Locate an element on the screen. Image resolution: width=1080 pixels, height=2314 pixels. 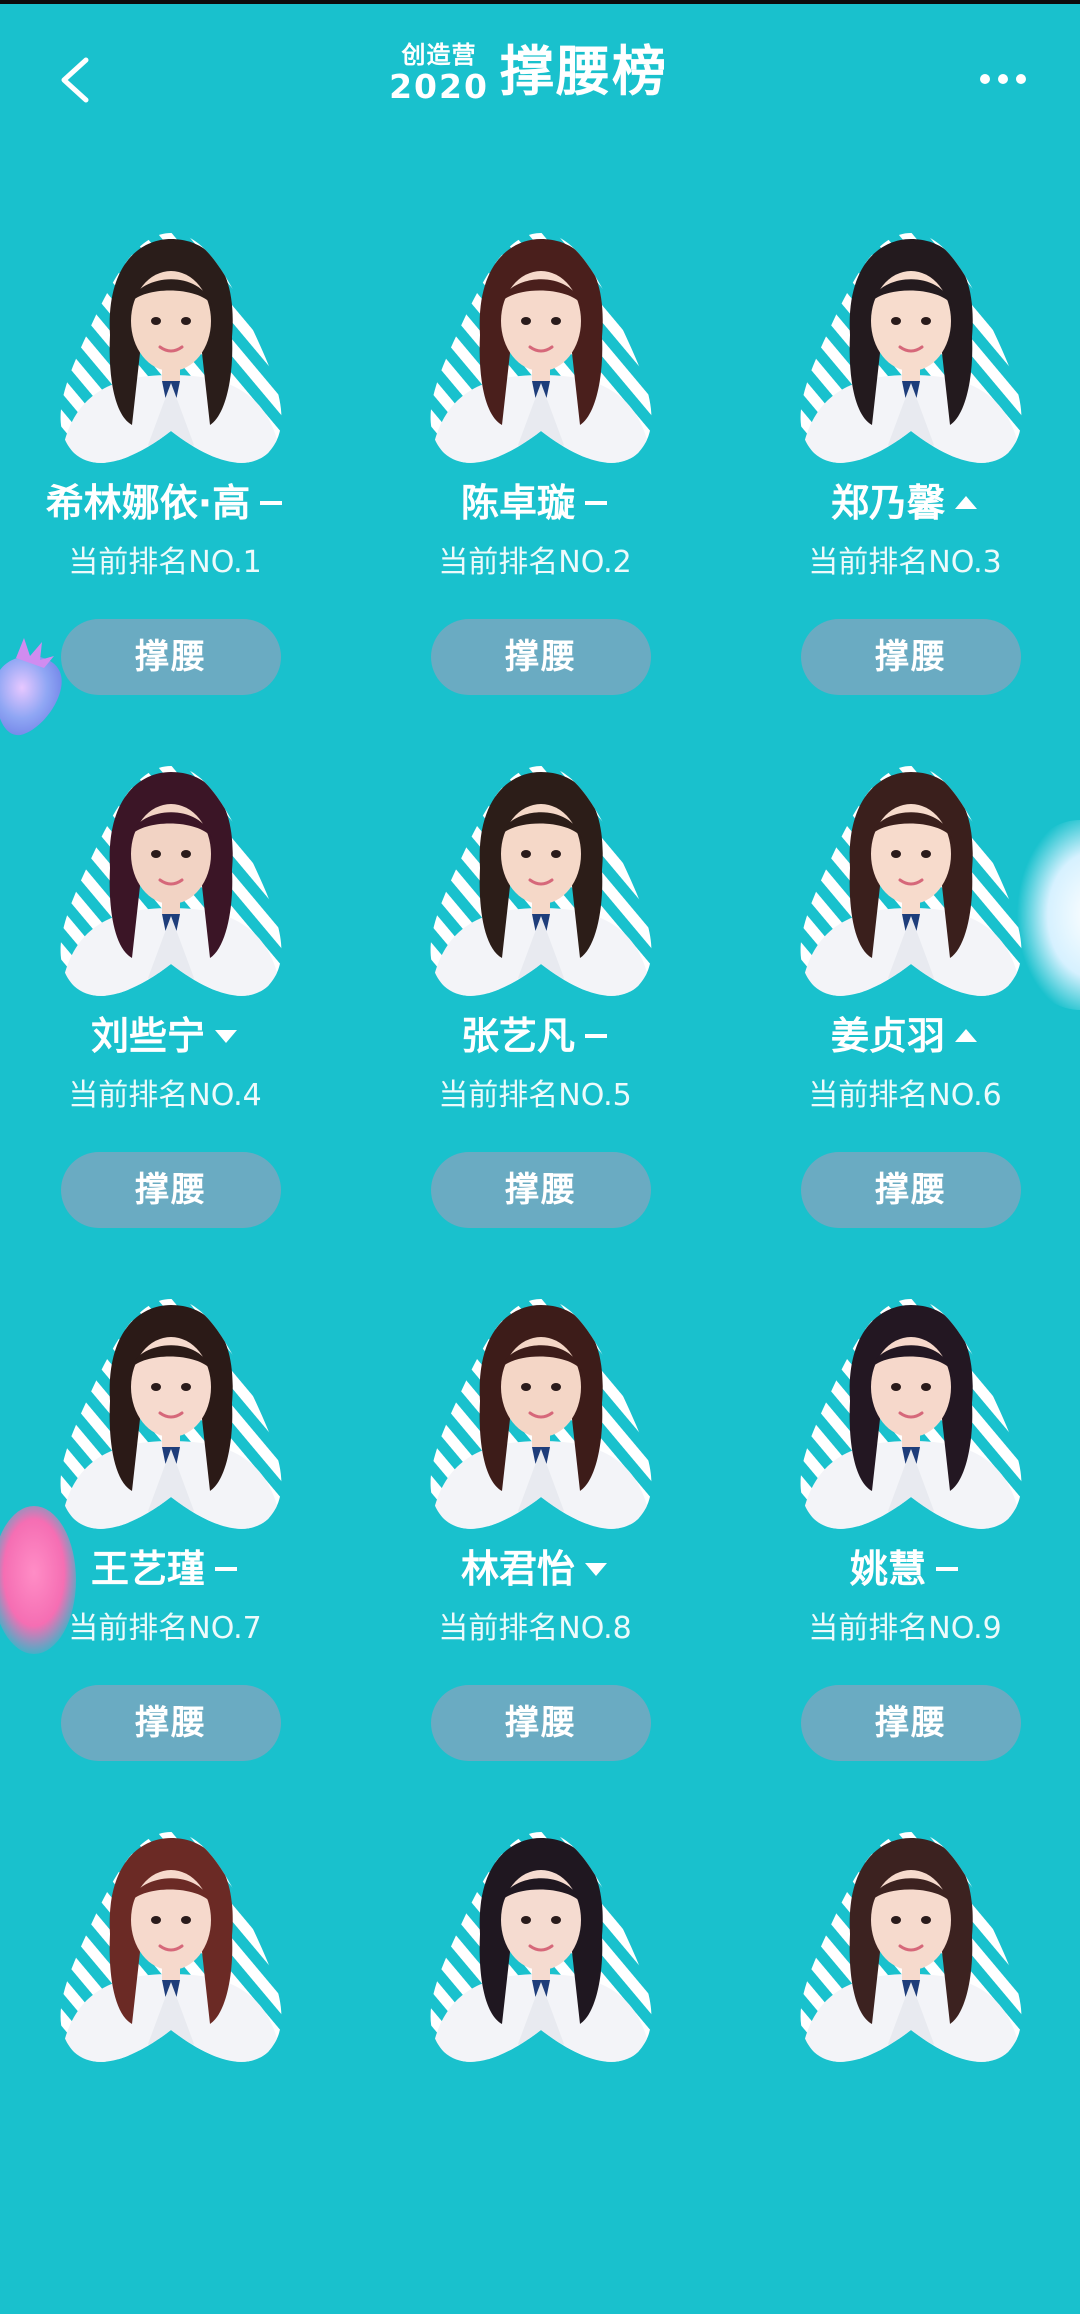
contestant-name: 林君怡 is located at coordinates (517, 1569).